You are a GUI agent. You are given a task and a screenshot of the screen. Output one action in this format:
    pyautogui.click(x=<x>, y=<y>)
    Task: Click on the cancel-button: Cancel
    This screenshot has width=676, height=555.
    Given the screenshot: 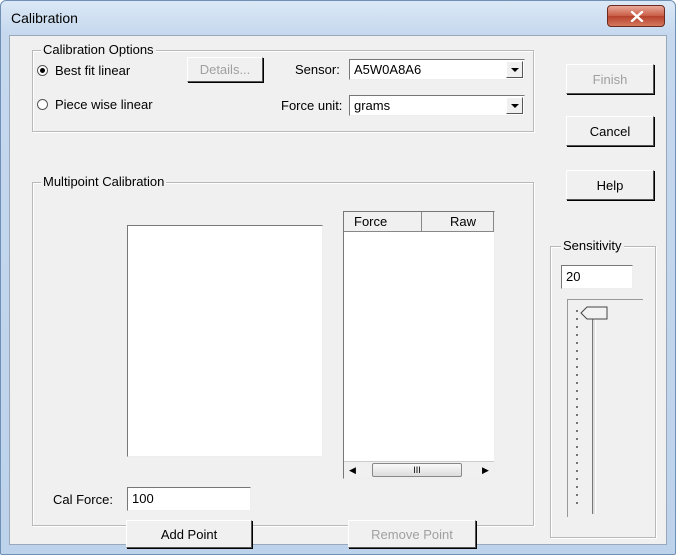 What is the action you would take?
    pyautogui.click(x=610, y=131)
    